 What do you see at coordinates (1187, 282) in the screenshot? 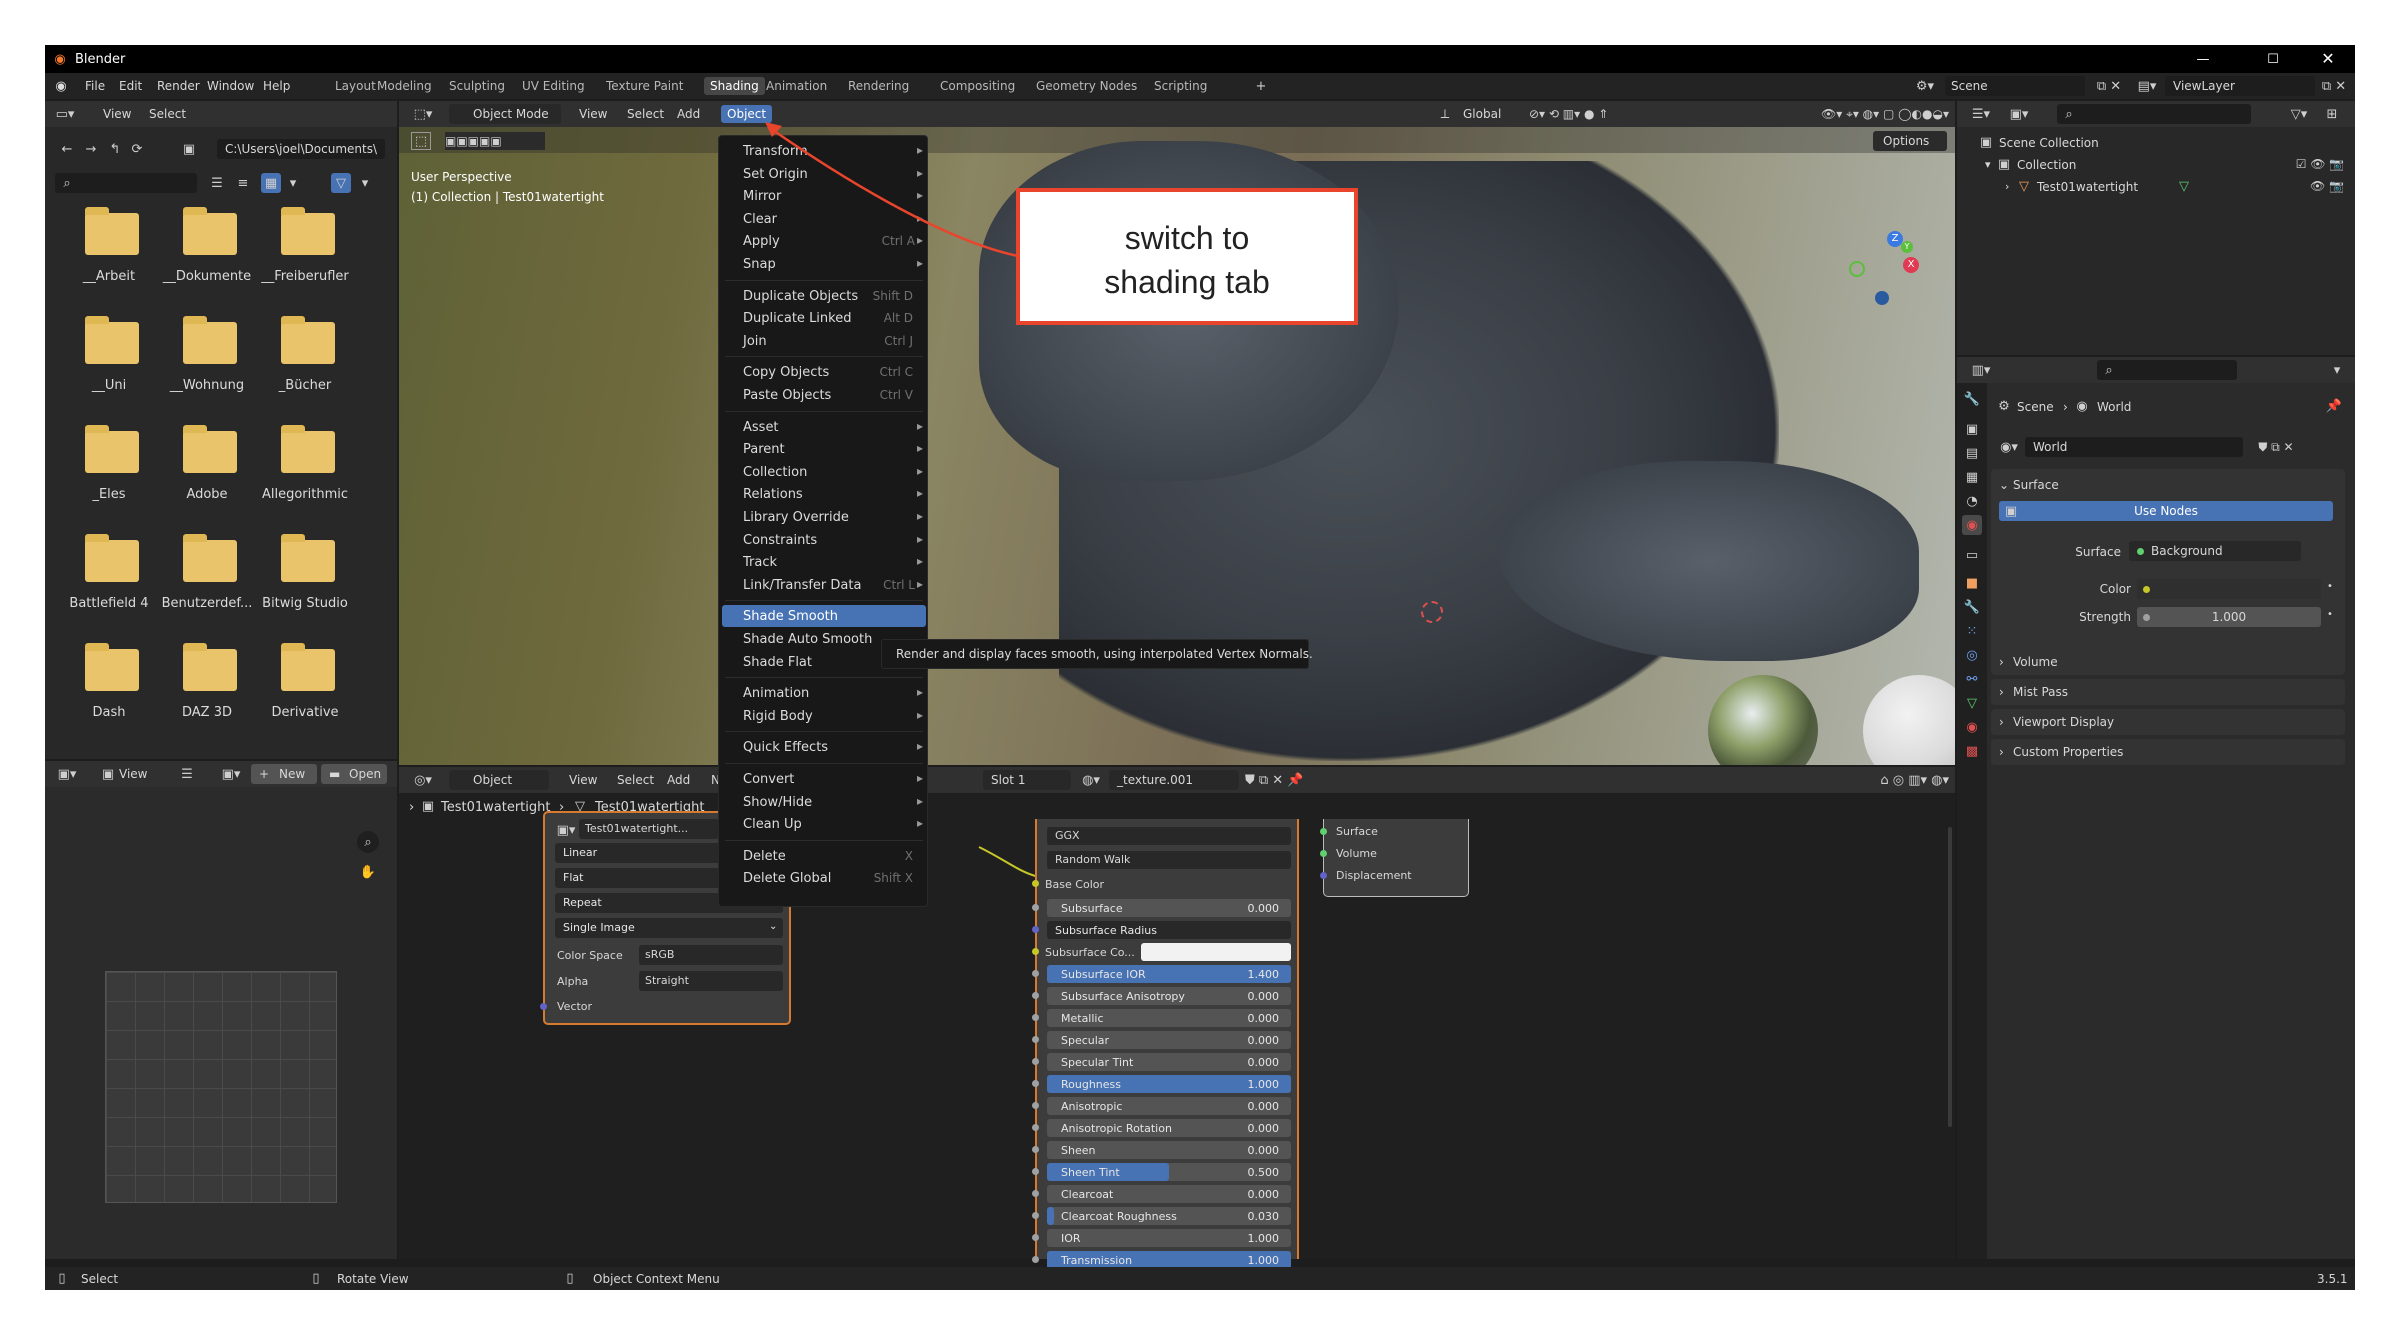
I see `callout-text-line2: shading tab` at bounding box center [1187, 282].